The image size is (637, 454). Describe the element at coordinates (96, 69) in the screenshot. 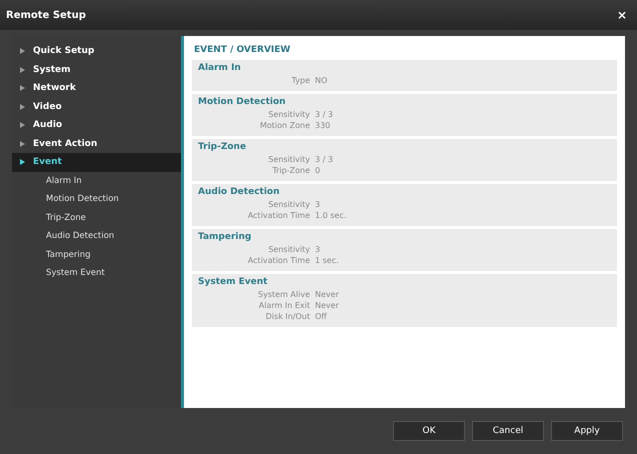

I see `sidebar-item: System` at that location.